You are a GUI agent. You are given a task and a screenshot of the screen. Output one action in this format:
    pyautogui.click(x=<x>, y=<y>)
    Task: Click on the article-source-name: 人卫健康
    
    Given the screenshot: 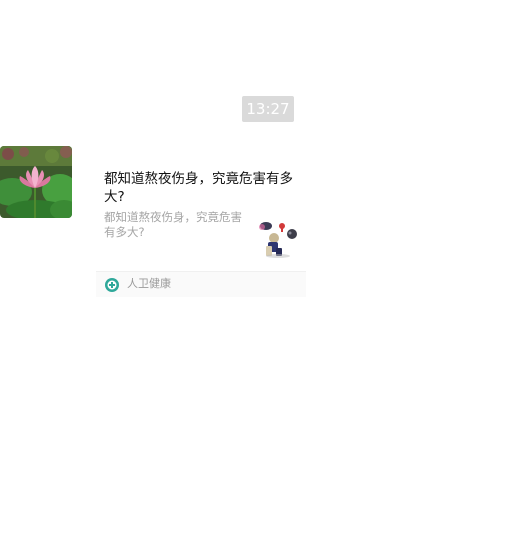 What is the action you would take?
    pyautogui.click(x=149, y=283)
    